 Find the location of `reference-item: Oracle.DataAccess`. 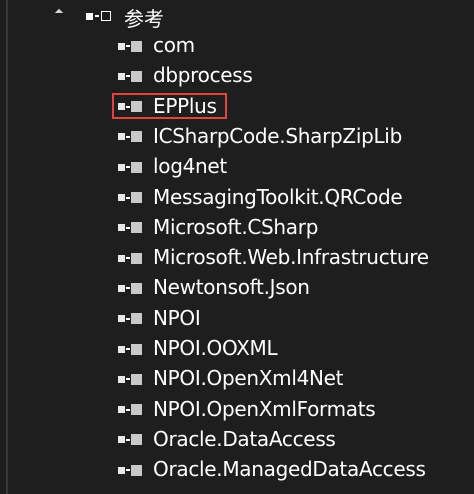

reference-item: Oracle.DataAccess is located at coordinates (237, 440).